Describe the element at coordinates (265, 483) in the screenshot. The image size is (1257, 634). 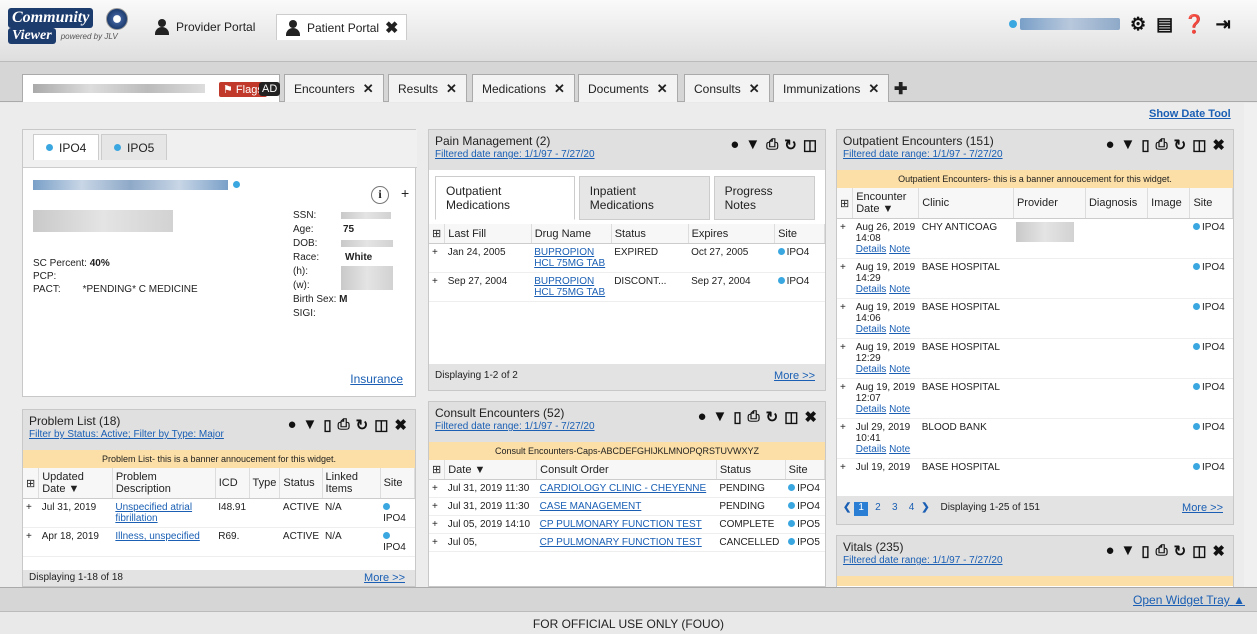
I see `column-header: Type` at that location.